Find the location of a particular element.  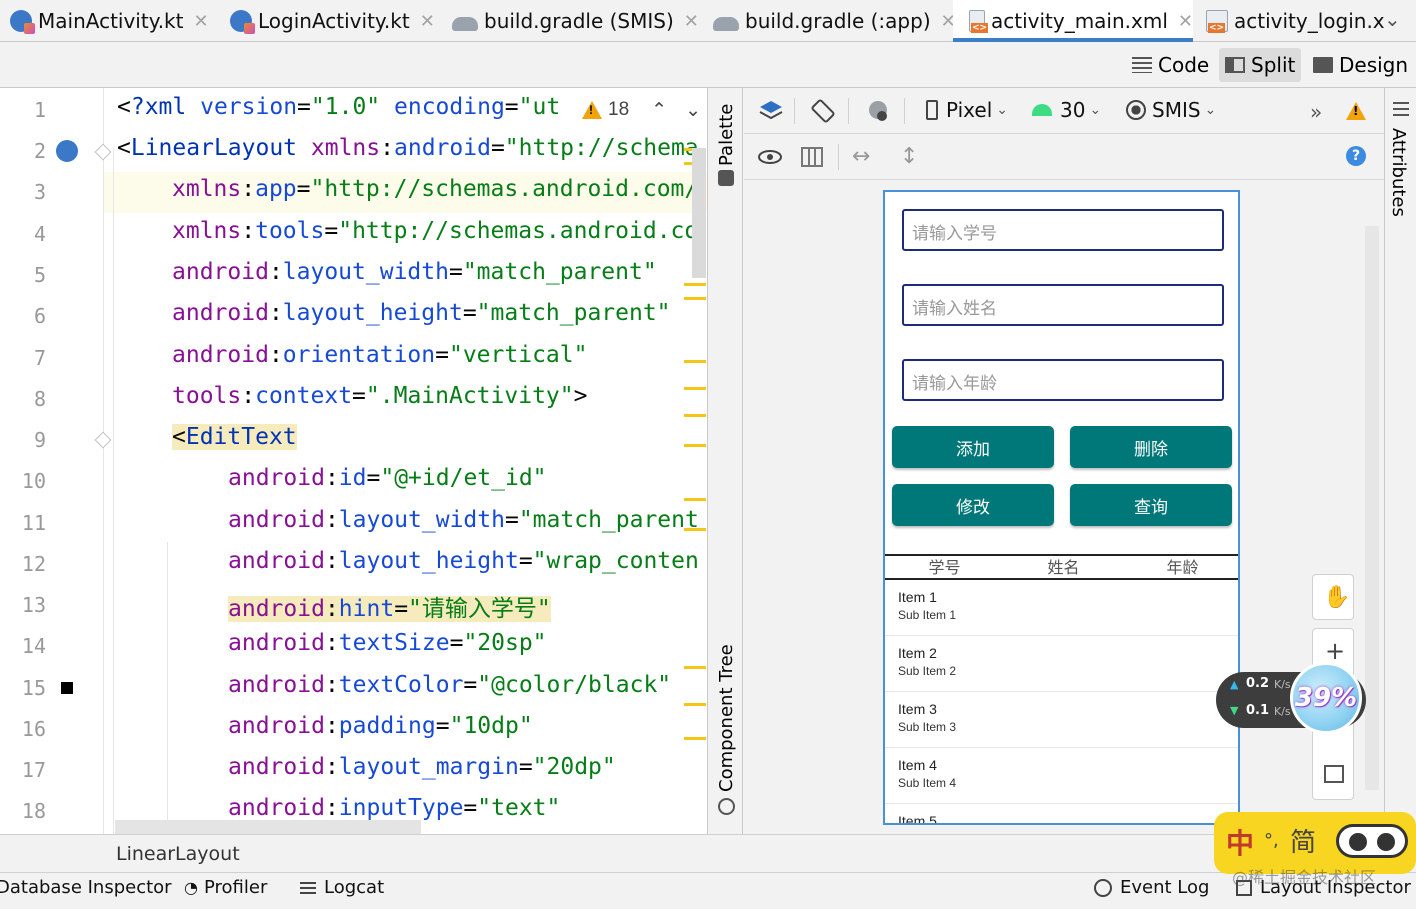

list-item: Item 4 Sub Item 4 is located at coordinates (1061, 776).